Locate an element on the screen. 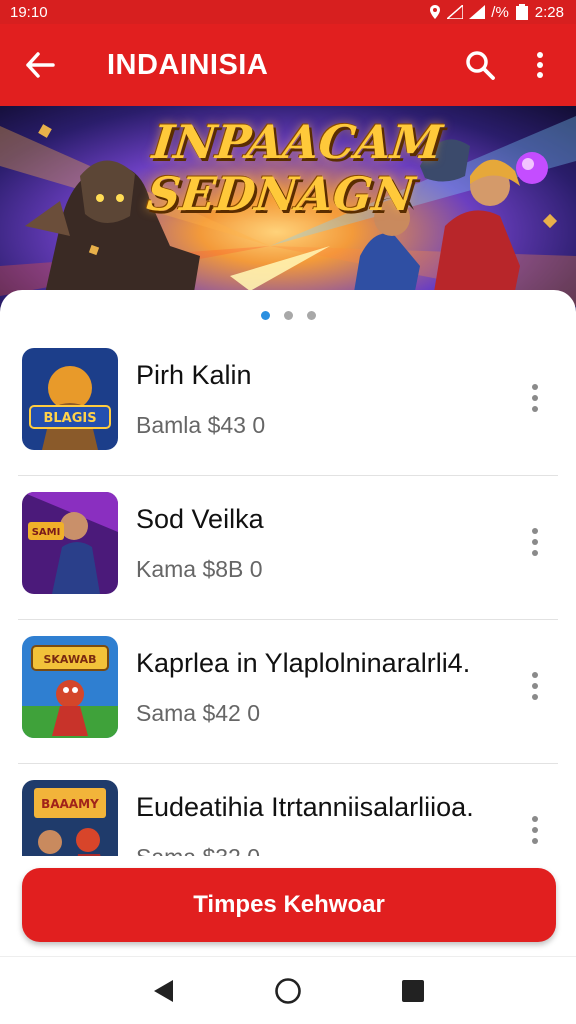  app-bar: INDAINISIA is located at coordinates (288, 65).